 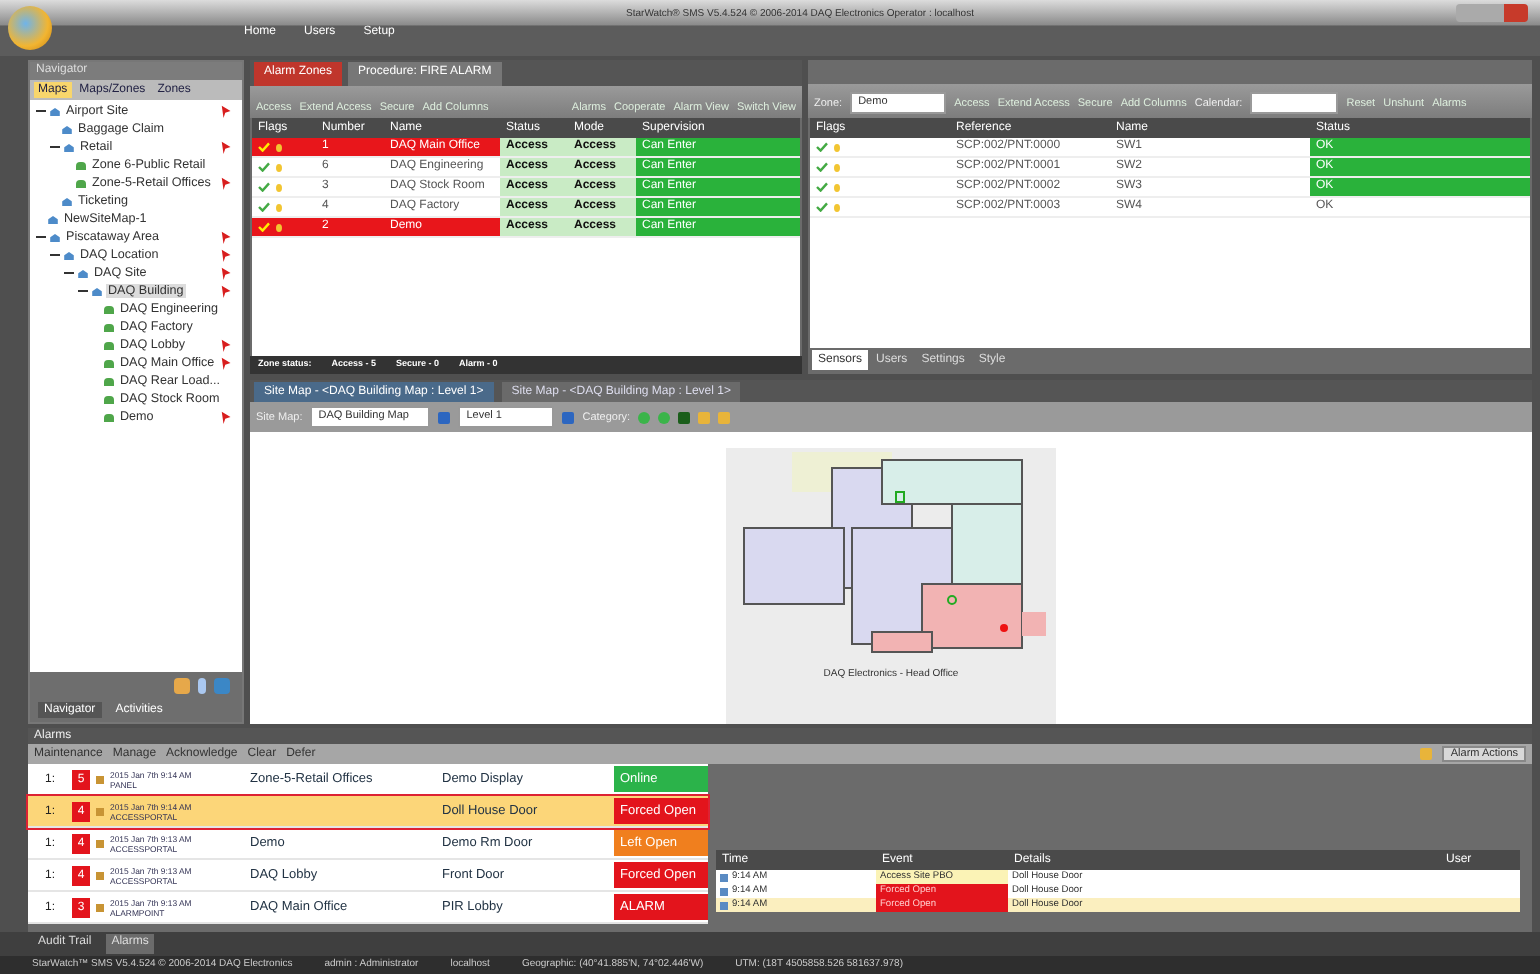 I want to click on app-menu-icon, so click(x=30, y=28).